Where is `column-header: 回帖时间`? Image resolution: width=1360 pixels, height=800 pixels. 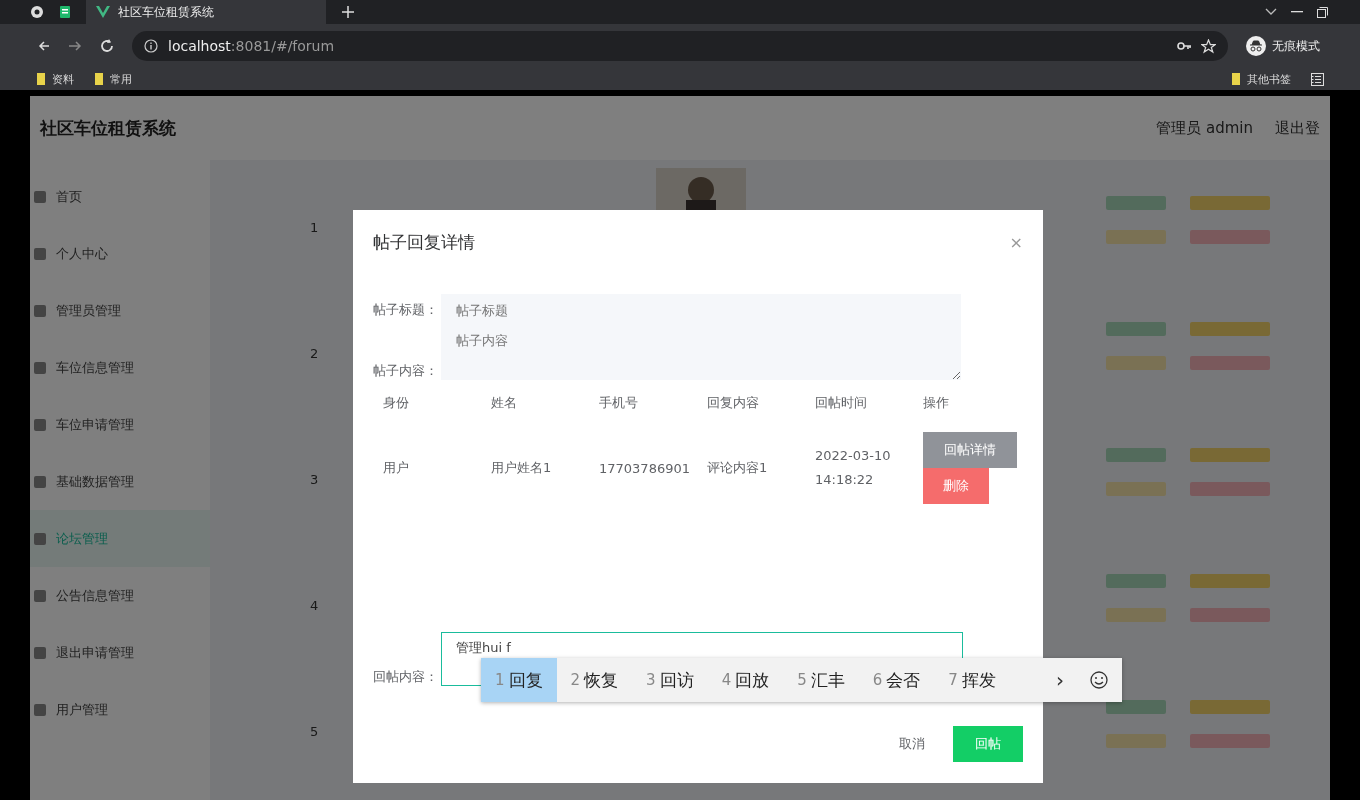 column-header: 回帖时间 is located at coordinates (841, 403).